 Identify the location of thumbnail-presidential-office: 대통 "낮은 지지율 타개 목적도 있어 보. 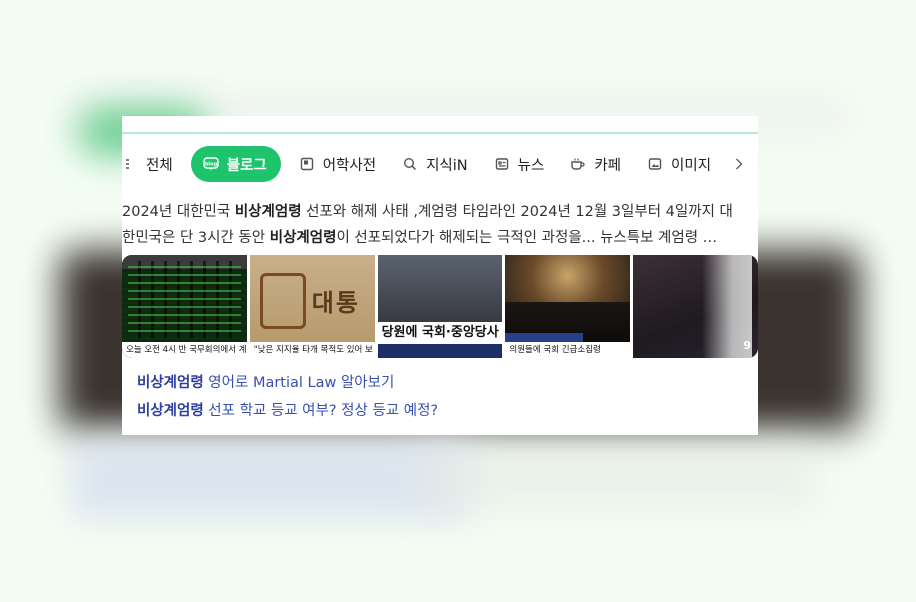
(312, 306).